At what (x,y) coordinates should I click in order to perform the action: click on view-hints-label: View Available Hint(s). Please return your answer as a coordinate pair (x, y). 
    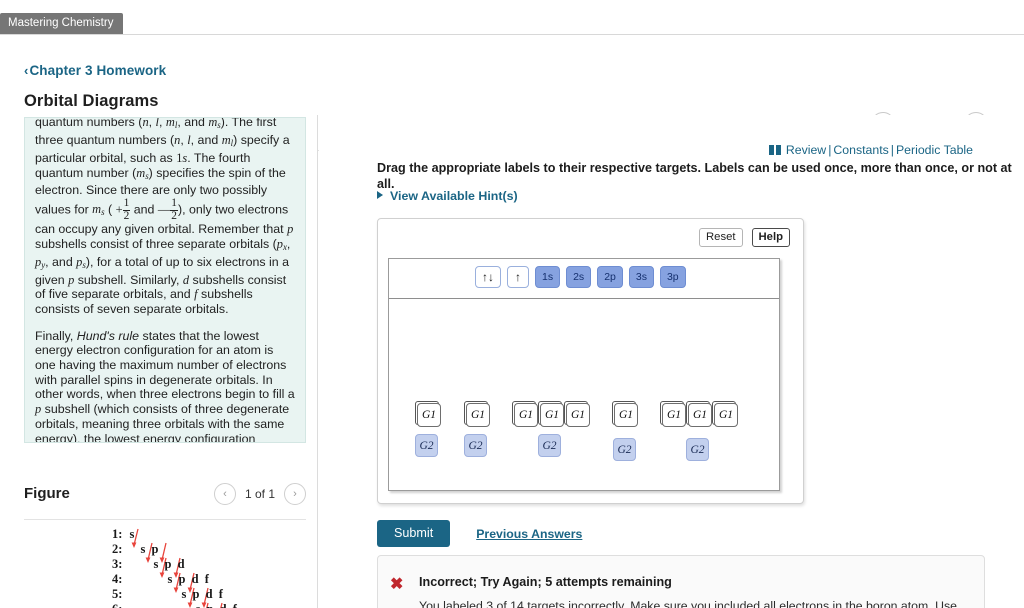
    Looking at the image, I should click on (454, 196).